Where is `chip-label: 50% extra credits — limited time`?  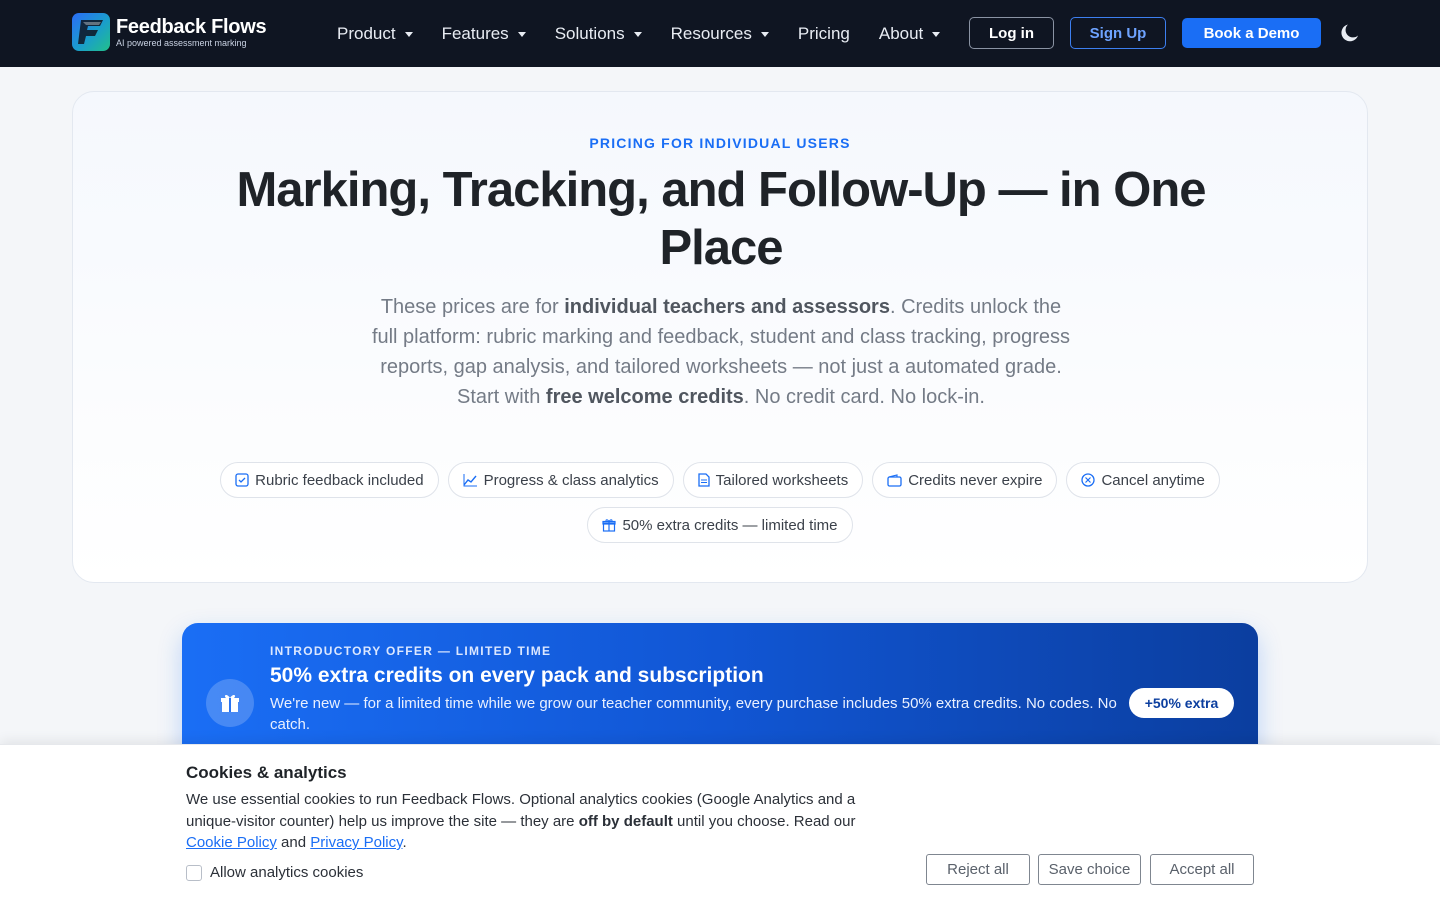 chip-label: 50% extra credits — limited time is located at coordinates (730, 525).